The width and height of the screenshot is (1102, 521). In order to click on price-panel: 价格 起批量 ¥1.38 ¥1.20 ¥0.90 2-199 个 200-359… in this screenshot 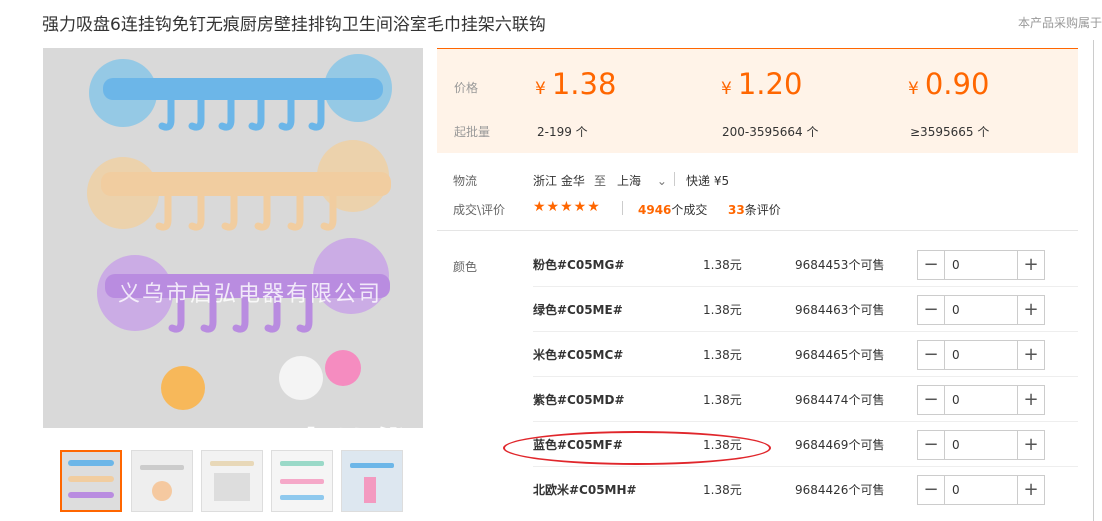, I will do `click(757, 100)`.